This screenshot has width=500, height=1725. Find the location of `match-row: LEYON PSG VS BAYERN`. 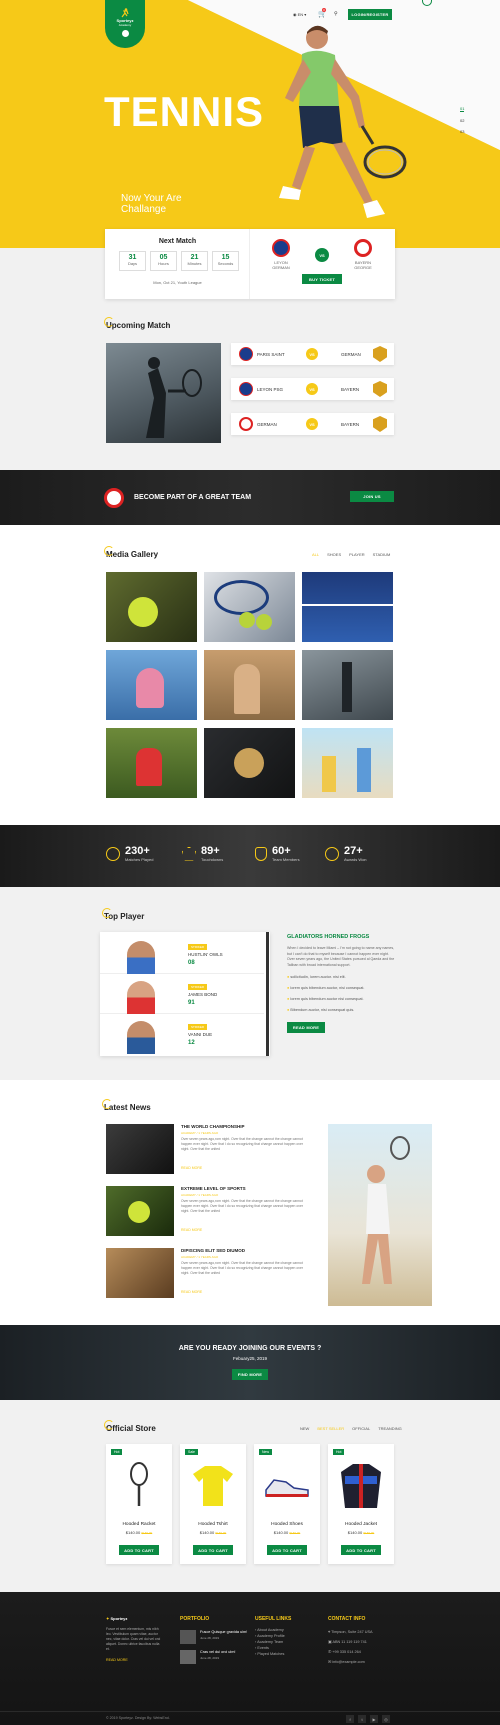

match-row: LEYON PSG VS BAYERN is located at coordinates (312, 389).